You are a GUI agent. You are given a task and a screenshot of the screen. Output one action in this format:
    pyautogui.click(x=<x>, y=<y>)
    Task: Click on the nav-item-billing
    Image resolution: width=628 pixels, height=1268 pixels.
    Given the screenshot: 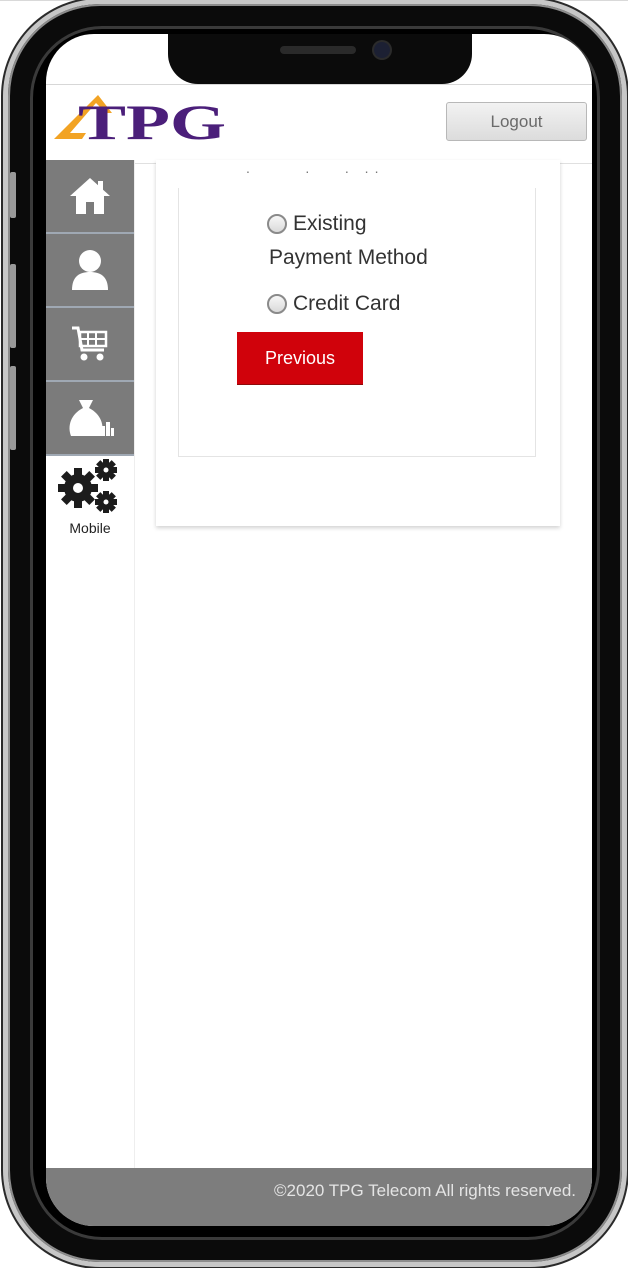 What is the action you would take?
    pyautogui.click(x=90, y=419)
    